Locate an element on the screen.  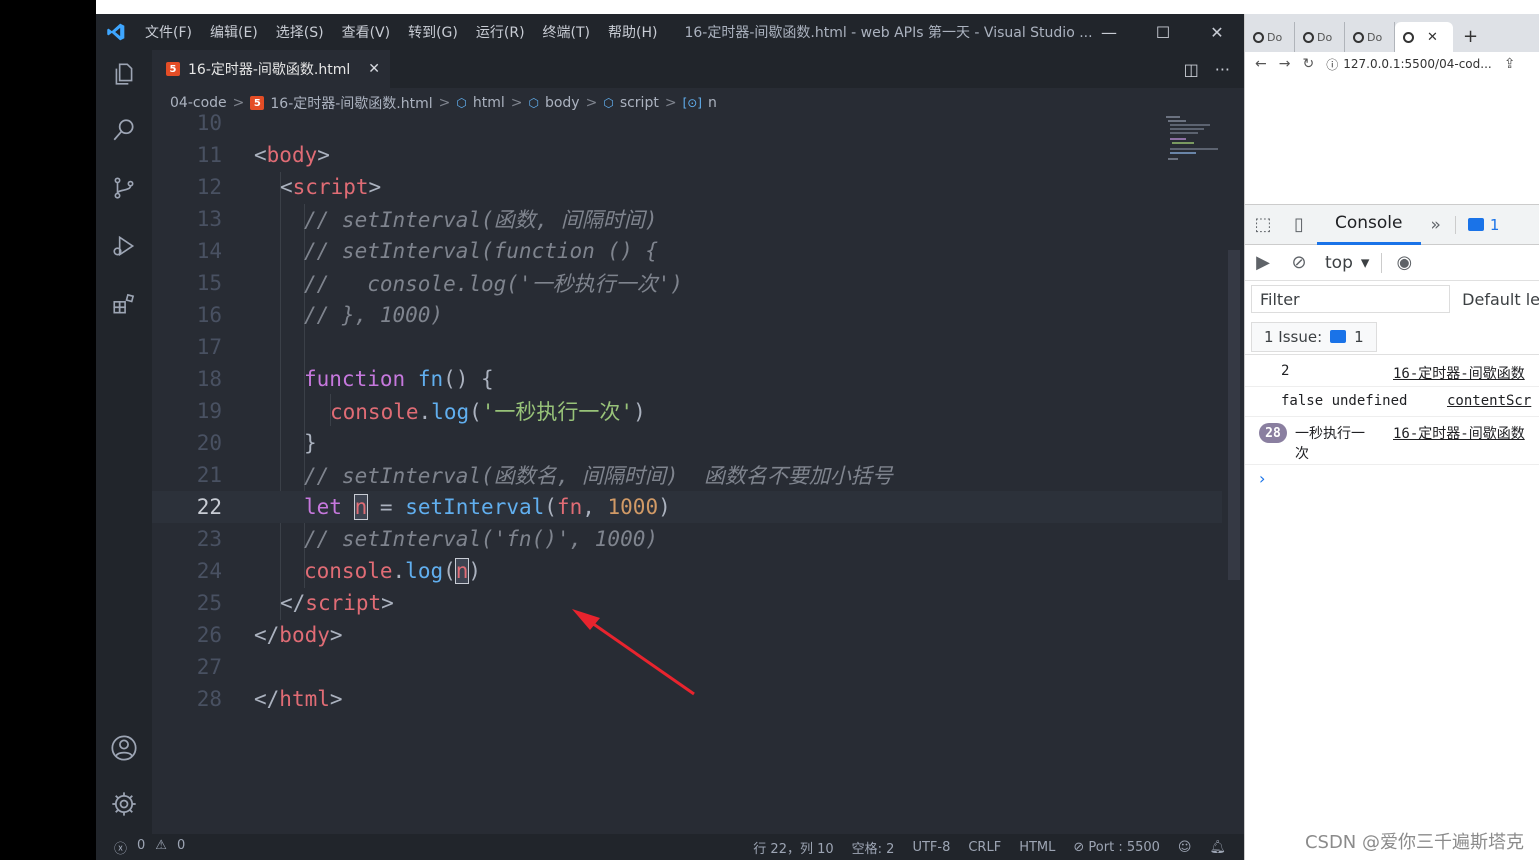
log-source-link: contentScr is located at coordinates (1489, 401).